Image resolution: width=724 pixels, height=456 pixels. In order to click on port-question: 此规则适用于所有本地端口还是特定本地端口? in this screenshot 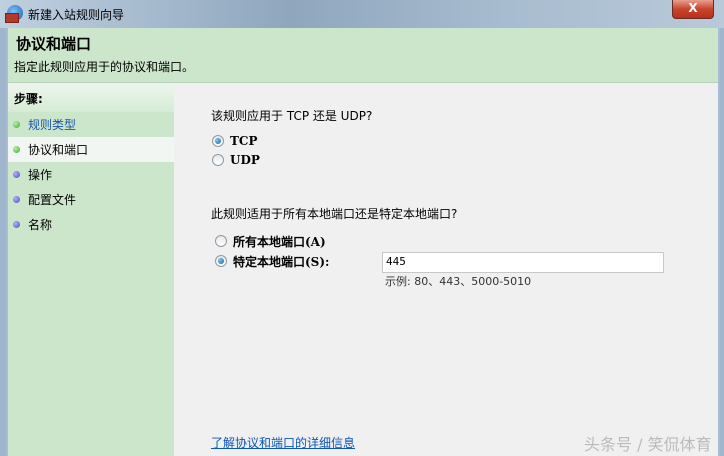, I will do `click(334, 214)`.